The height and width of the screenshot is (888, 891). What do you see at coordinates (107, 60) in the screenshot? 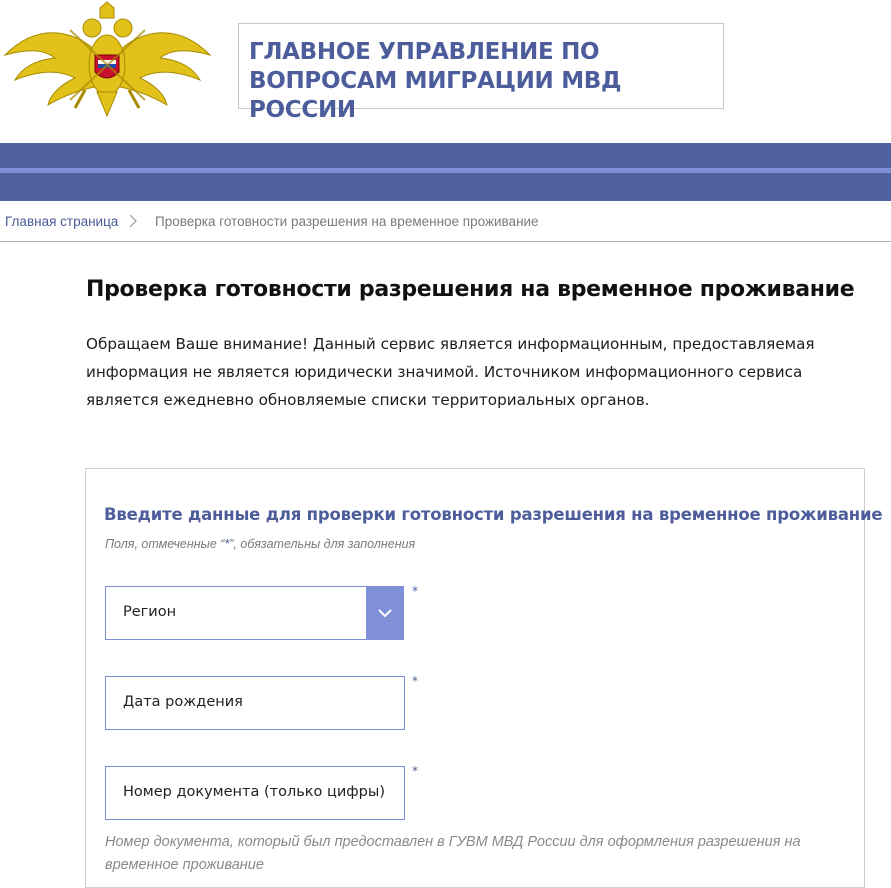
I see `double-headed-eagle-emblem` at bounding box center [107, 60].